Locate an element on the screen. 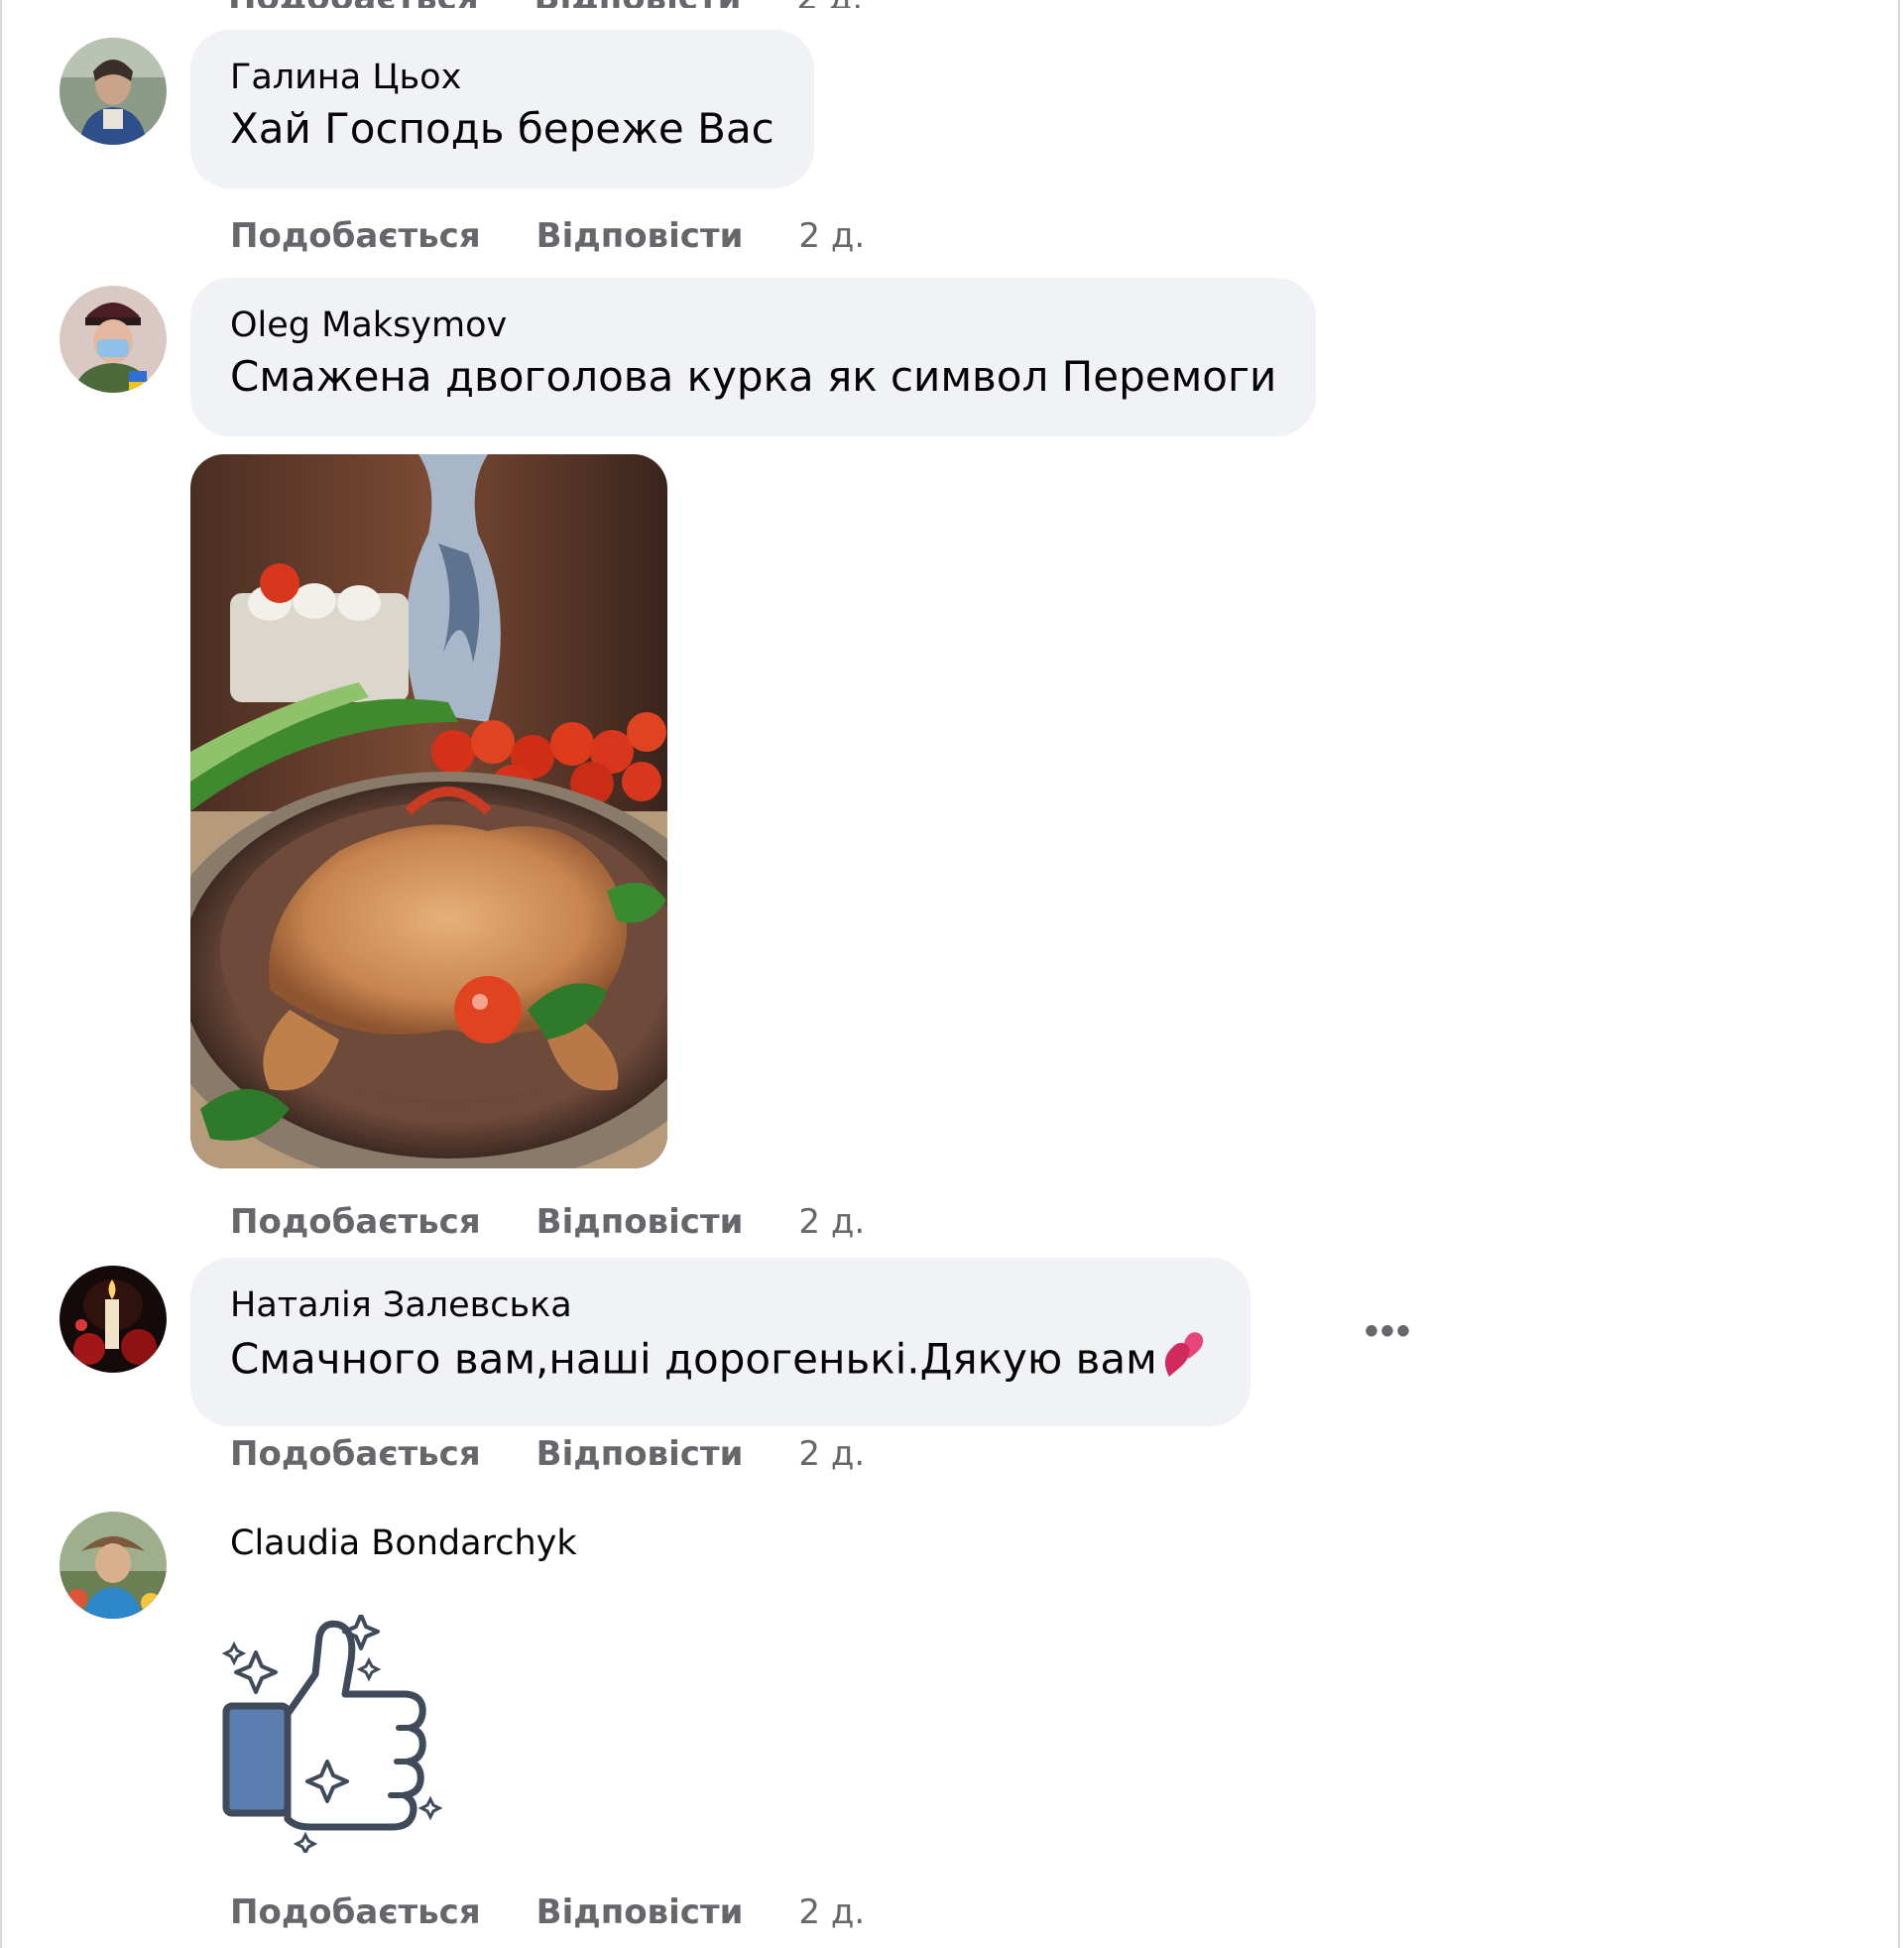 This screenshot has height=1948, width=1904. more-options-button: ••• is located at coordinates (1388, 1331).